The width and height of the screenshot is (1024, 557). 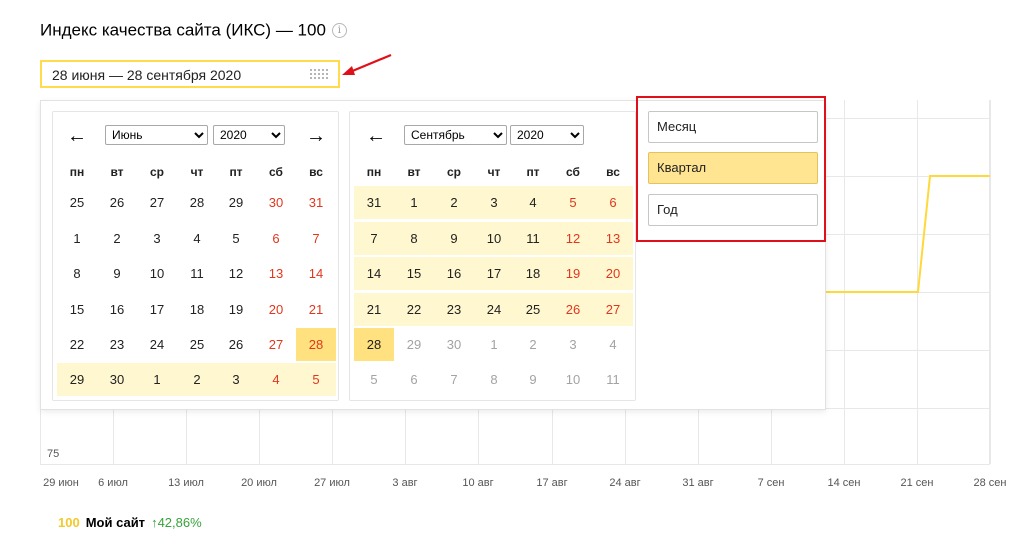 What do you see at coordinates (190, 74) in the screenshot?
I see `date-range-input: 28 июня — 28 сентября 2020` at bounding box center [190, 74].